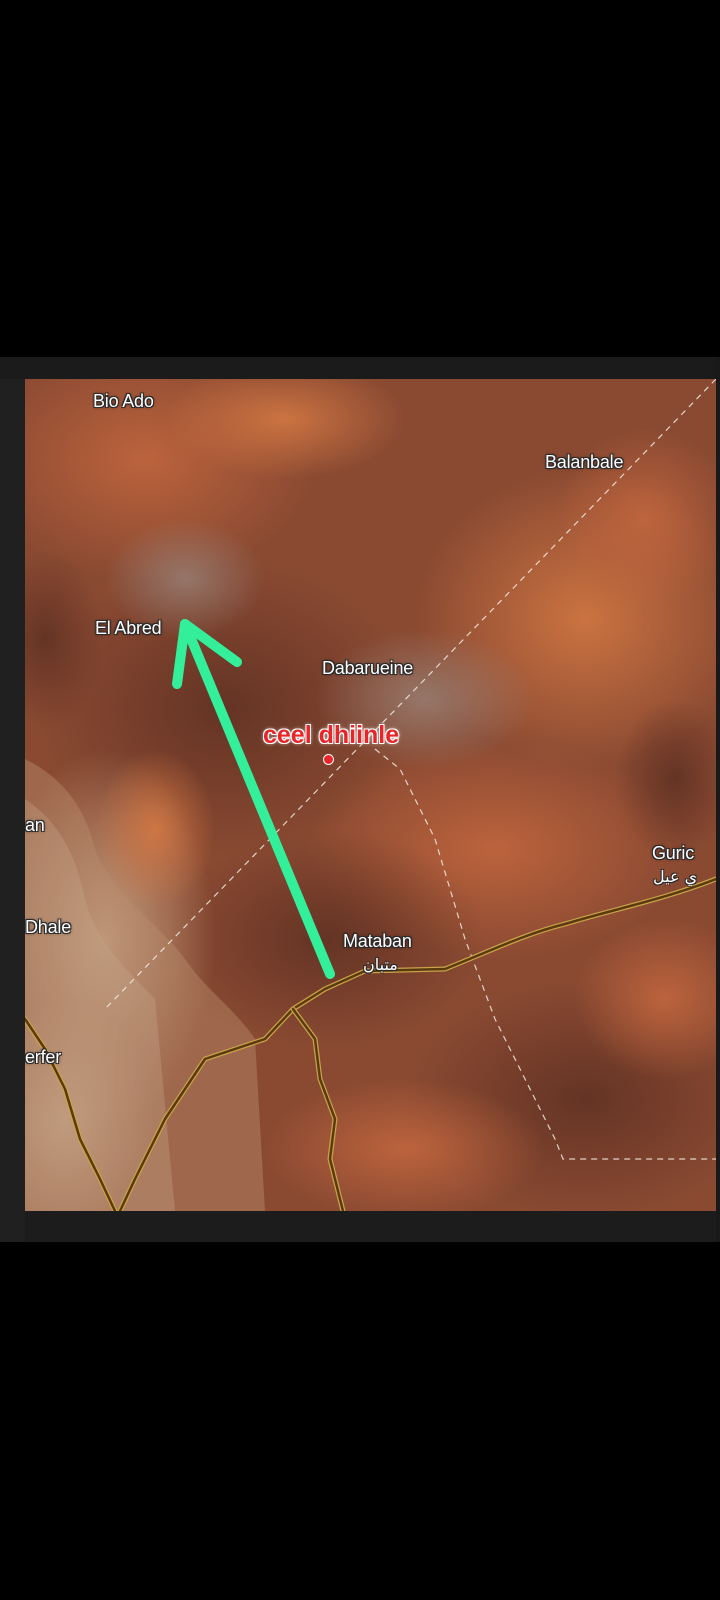 This screenshot has height=1600, width=720. I want to click on place-label-mataban: Mataban, so click(377, 941).